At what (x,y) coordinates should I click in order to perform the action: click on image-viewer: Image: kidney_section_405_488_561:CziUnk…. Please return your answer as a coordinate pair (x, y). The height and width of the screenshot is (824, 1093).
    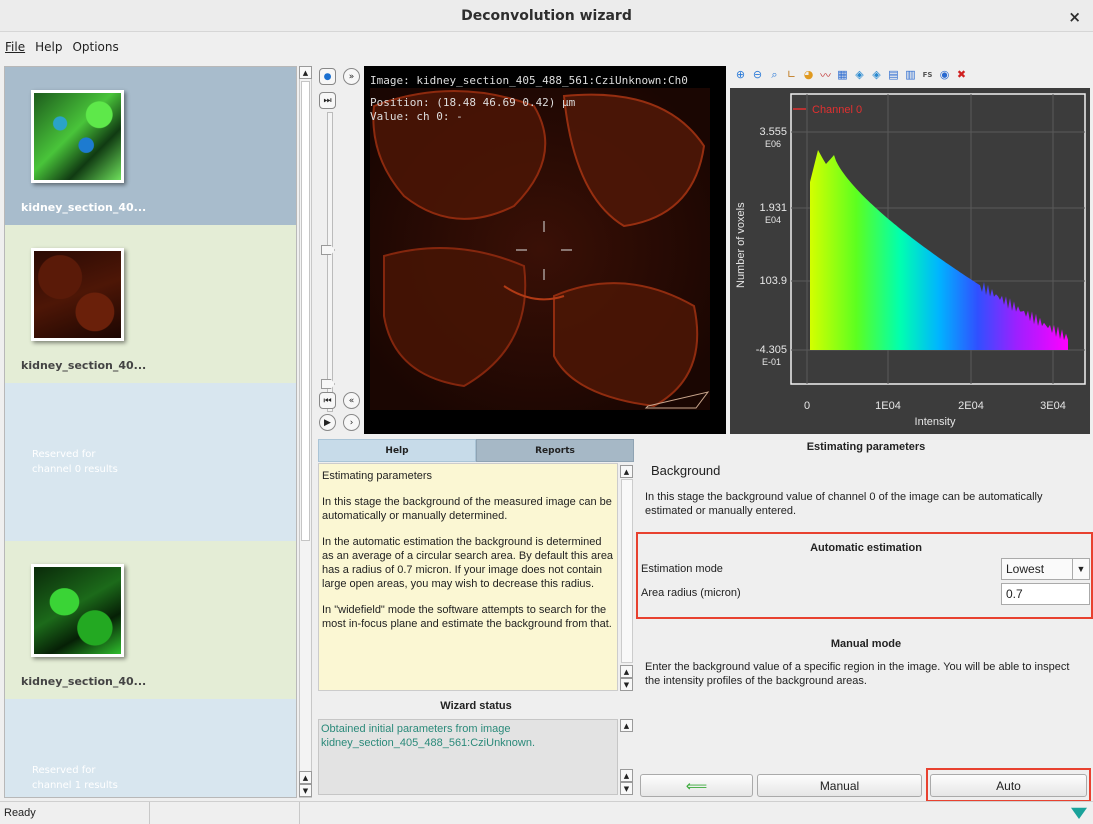
    Looking at the image, I should click on (545, 250).